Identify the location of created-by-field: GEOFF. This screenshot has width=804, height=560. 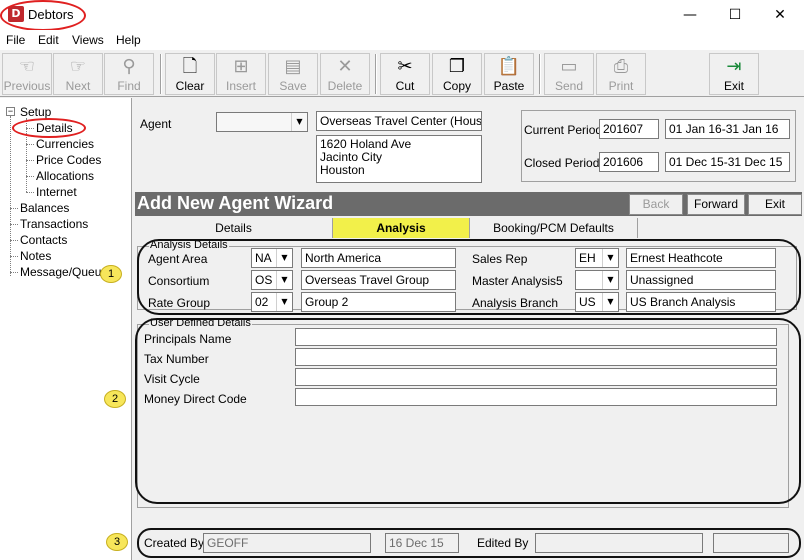
(287, 543).